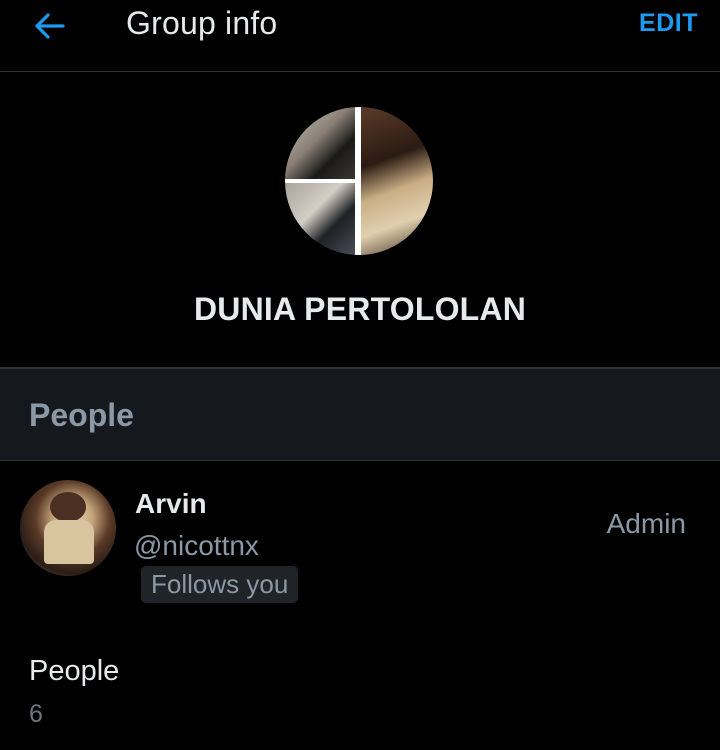 The width and height of the screenshot is (720, 750). I want to click on avatar-photo-bottom-left, so click(320, 219).